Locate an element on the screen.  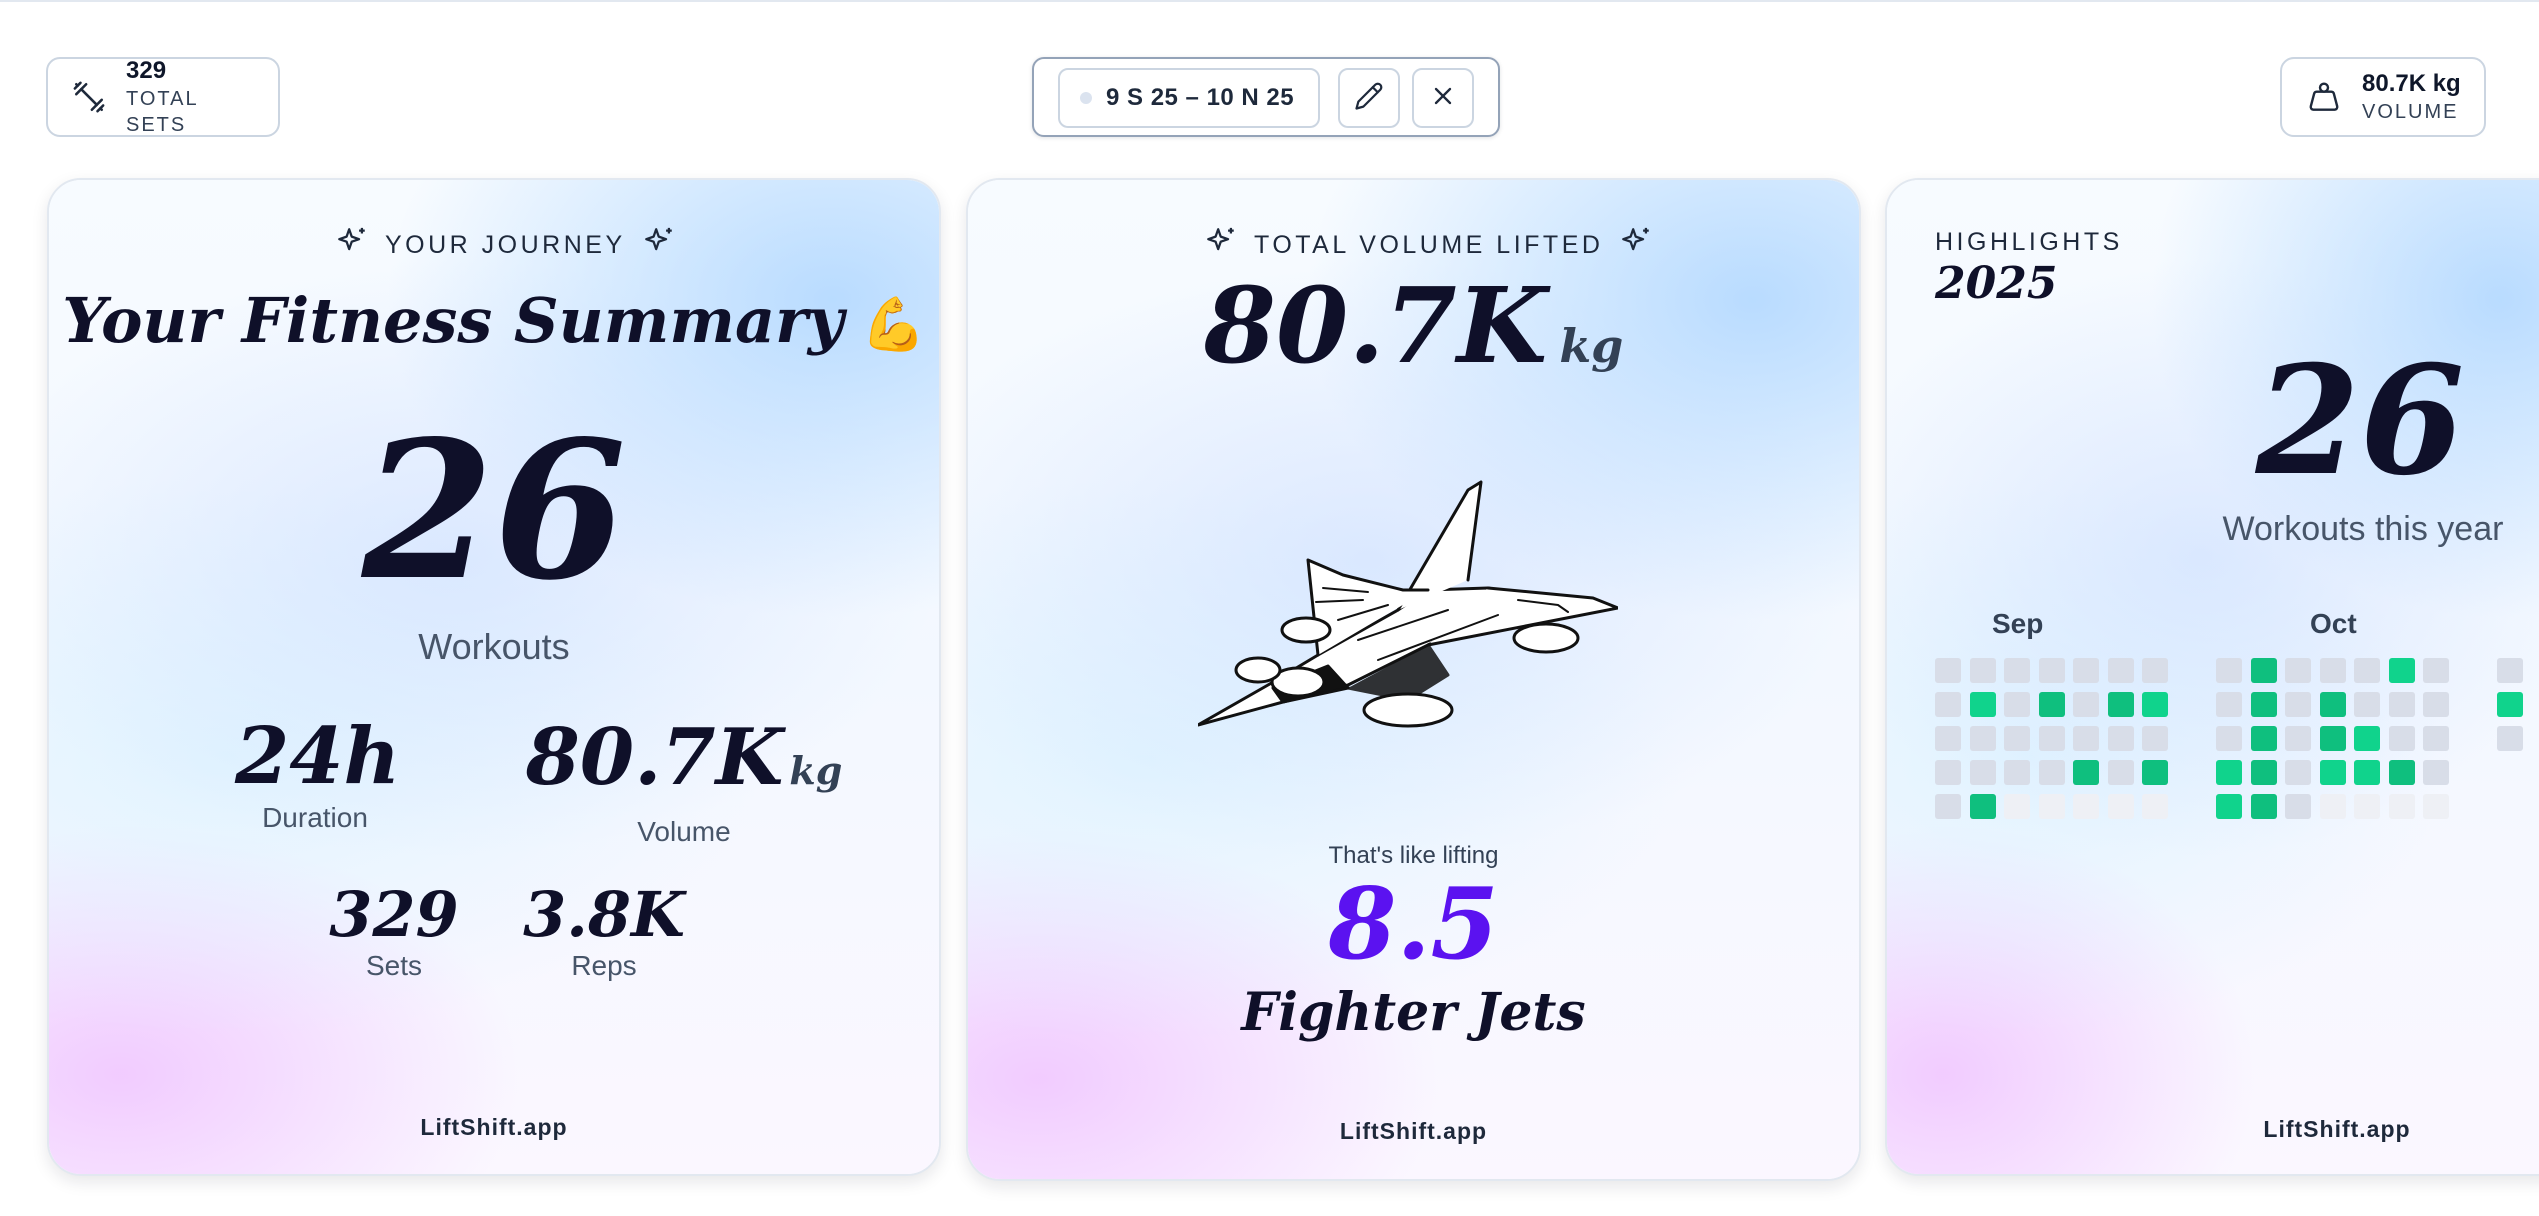
yearly-workouts-label: Workouts this year is located at coordinates (2363, 529).